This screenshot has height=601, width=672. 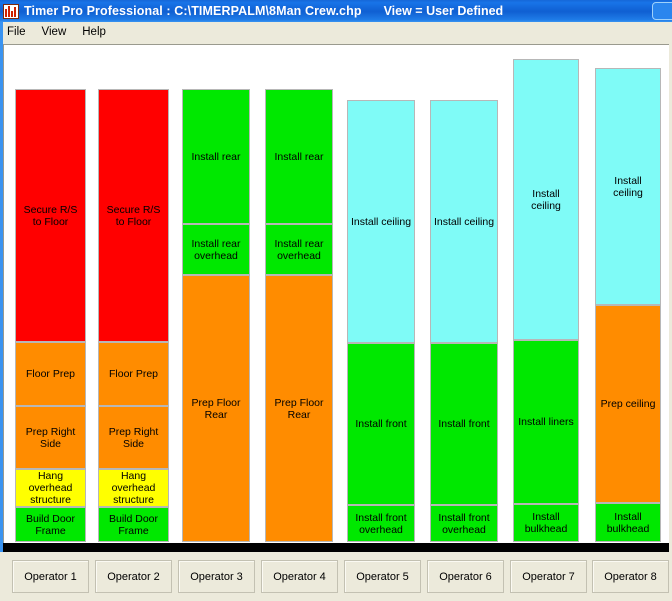 What do you see at coordinates (662, 11) in the screenshot?
I see `restore-window-button` at bounding box center [662, 11].